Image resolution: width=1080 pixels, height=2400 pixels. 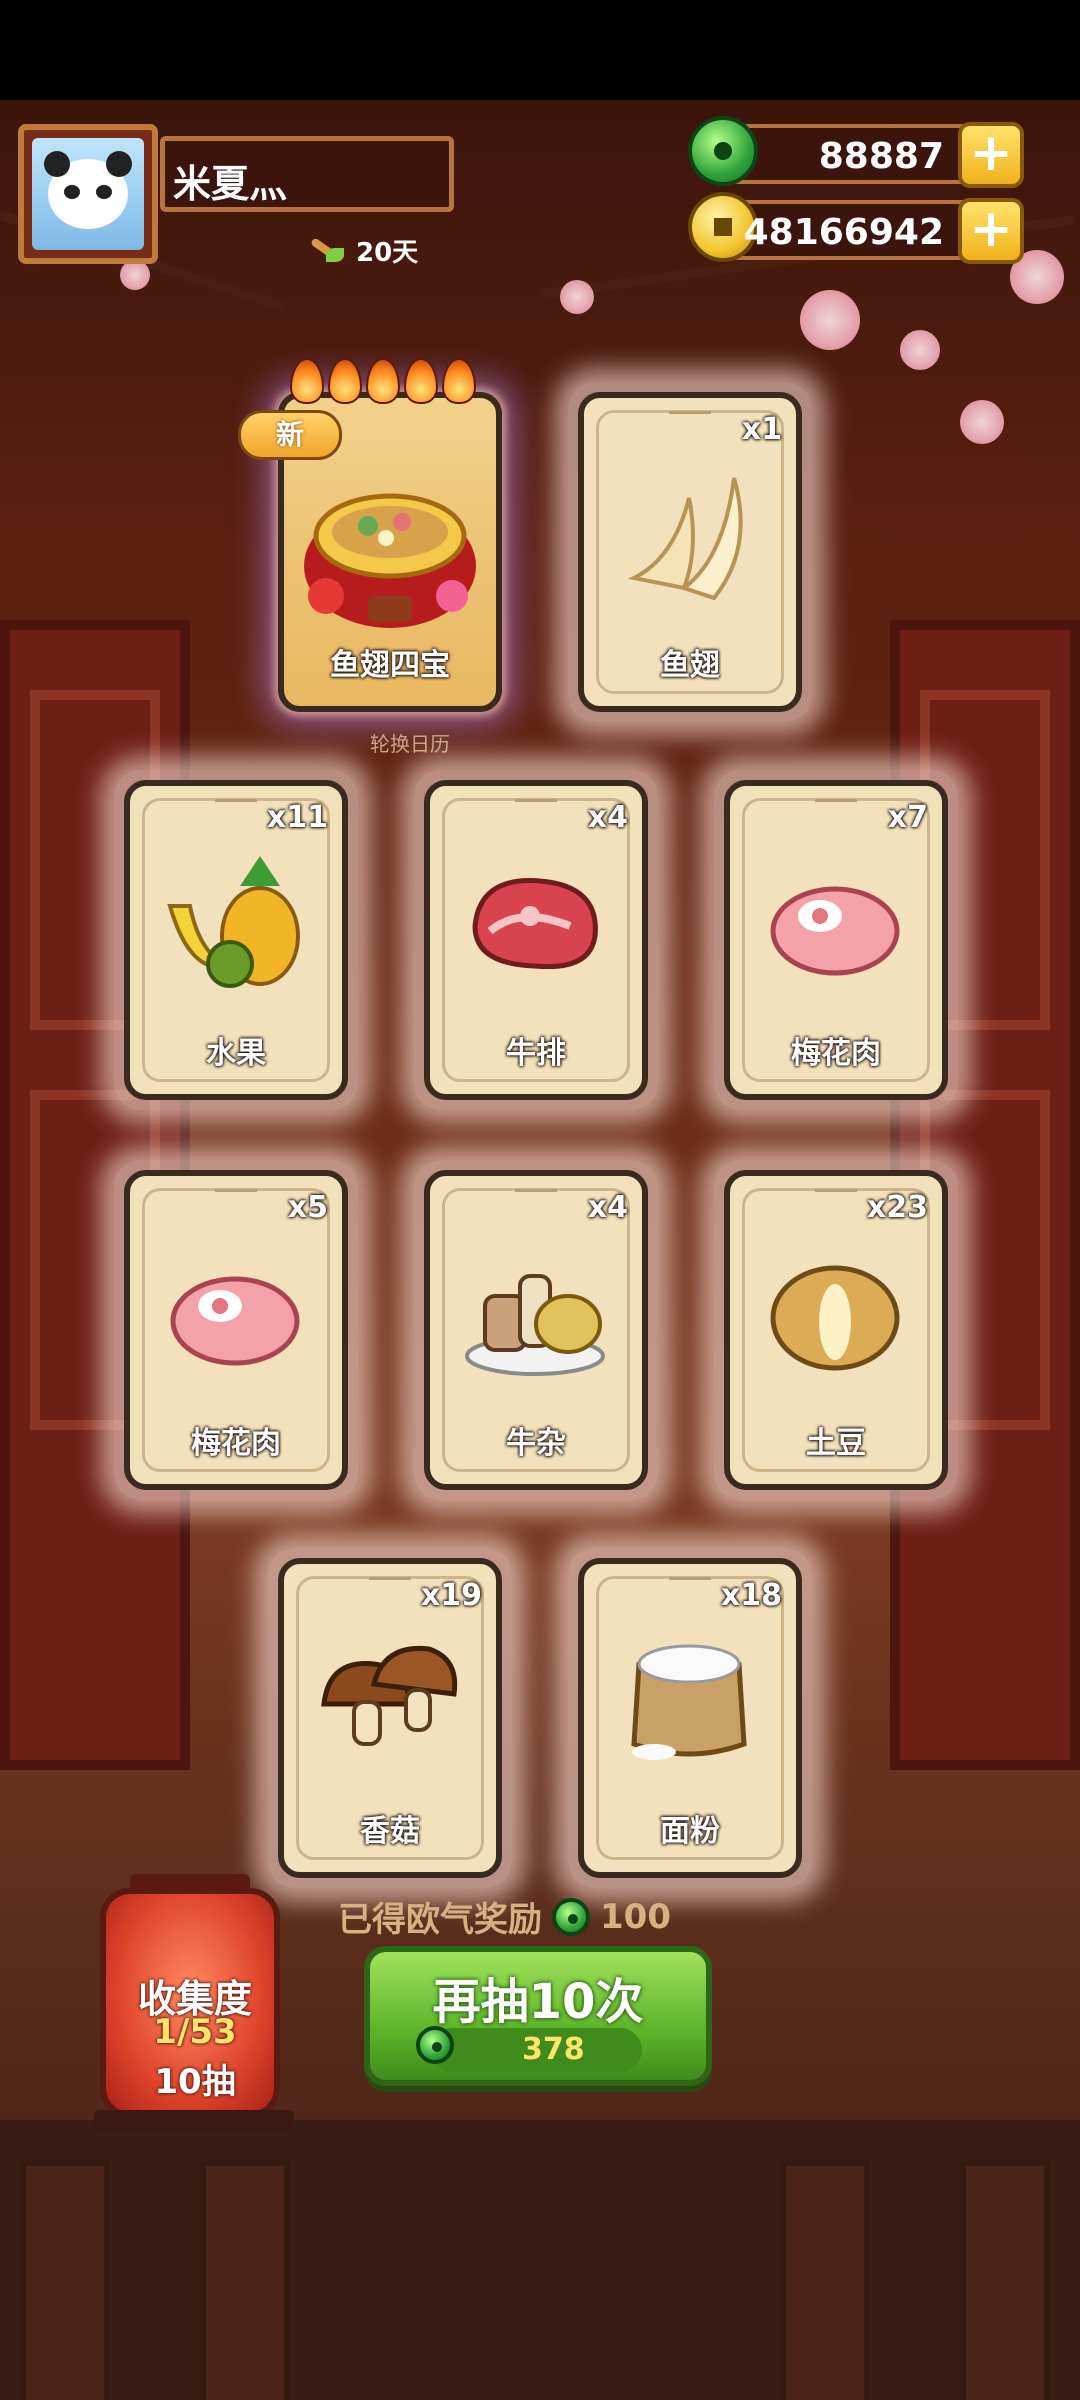 I want to click on player-avatar, so click(x=88, y=194).